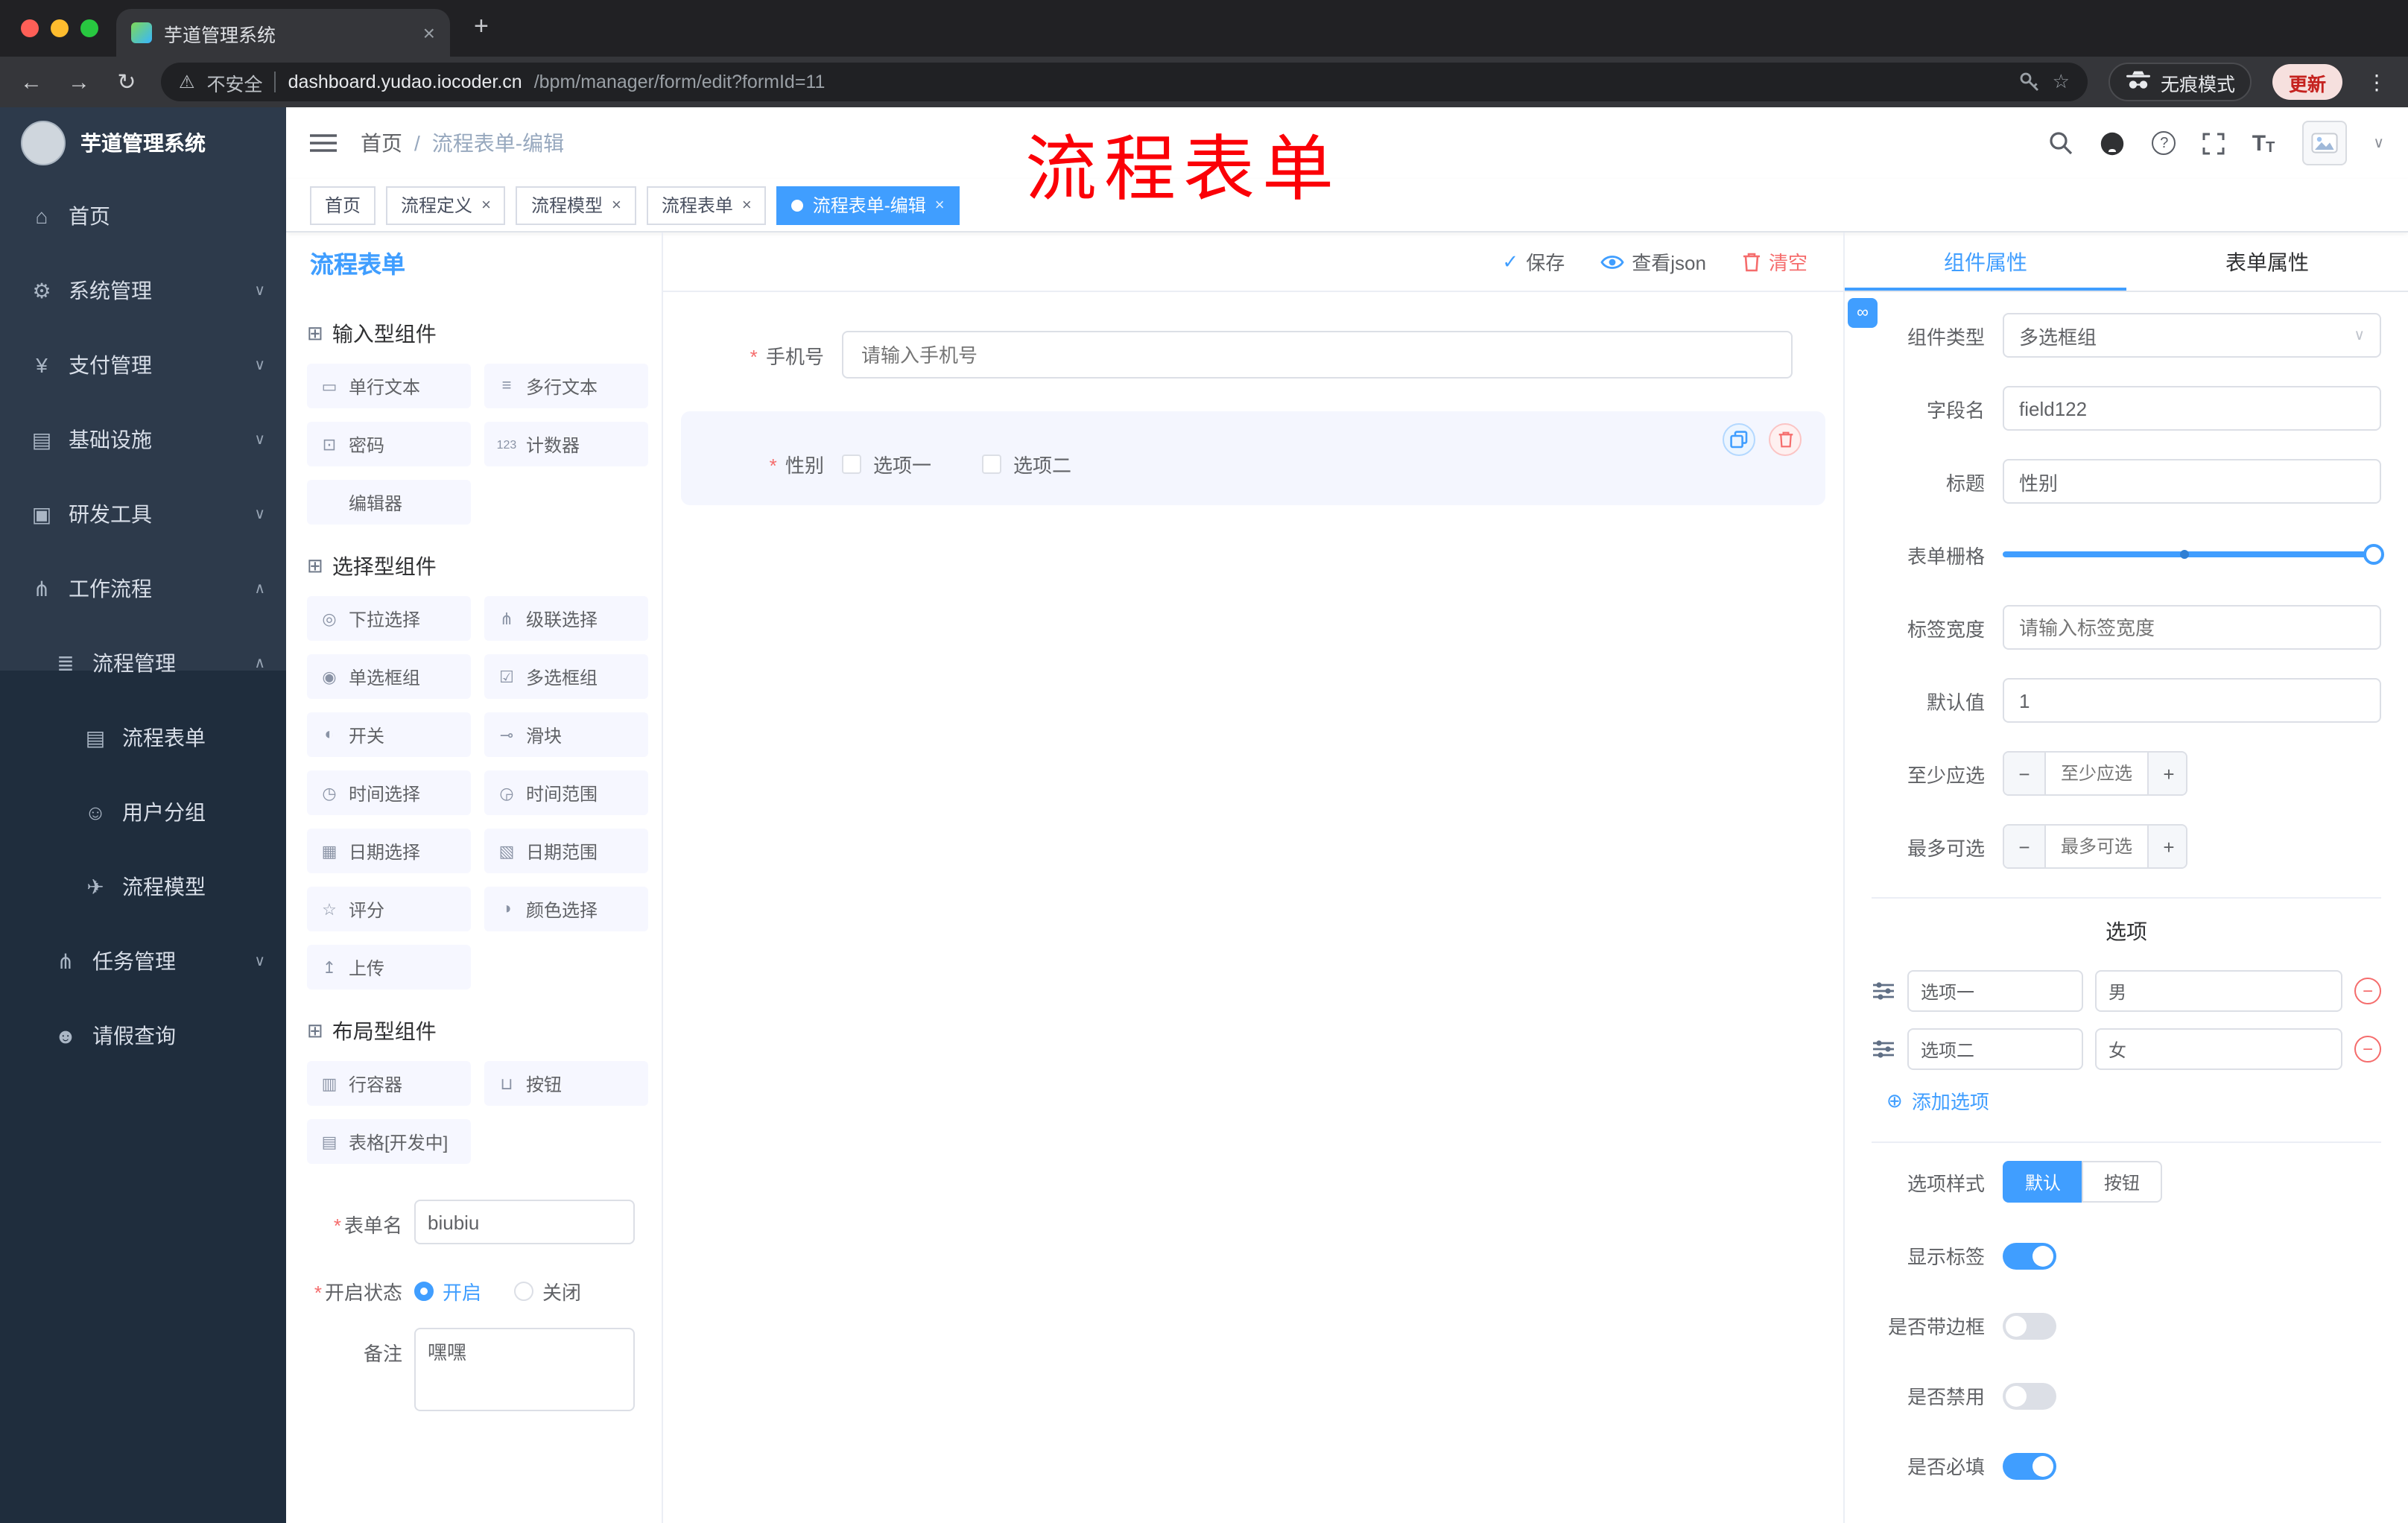 The image size is (2408, 1523). Describe the element at coordinates (323, 143) in the screenshot. I see `sidebar-collapse-icon` at that location.